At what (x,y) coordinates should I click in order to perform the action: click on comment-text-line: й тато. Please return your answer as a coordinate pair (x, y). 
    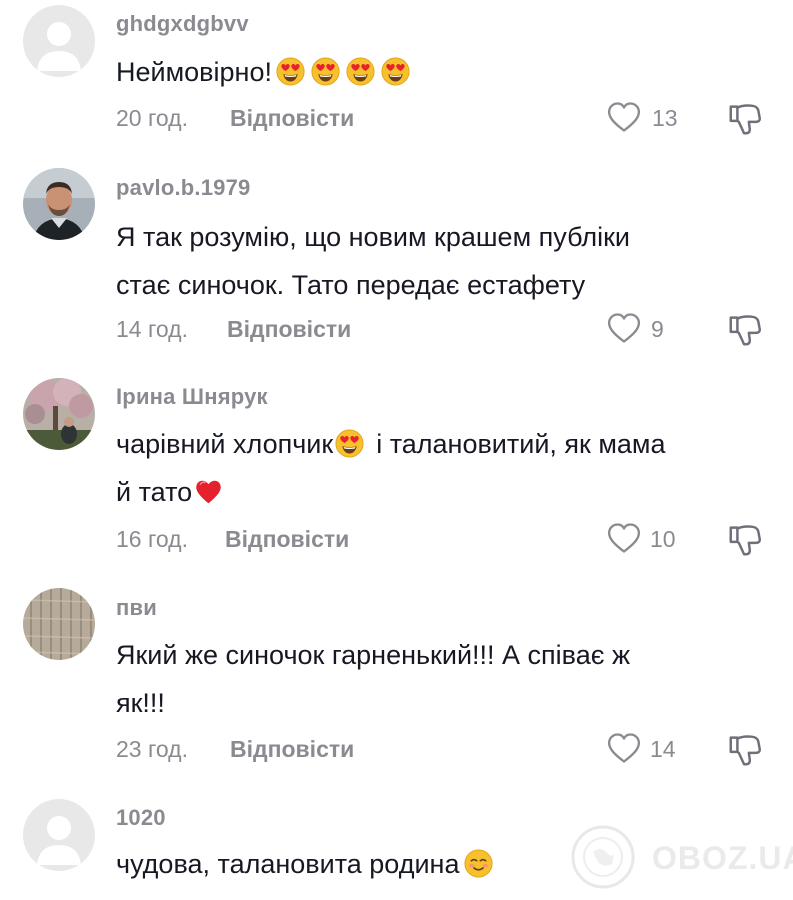
    Looking at the image, I should click on (434, 492).